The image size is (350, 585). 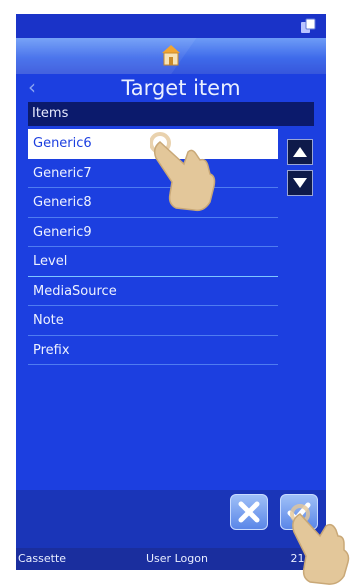 What do you see at coordinates (308, 25) in the screenshot?
I see `status-icon` at bounding box center [308, 25].